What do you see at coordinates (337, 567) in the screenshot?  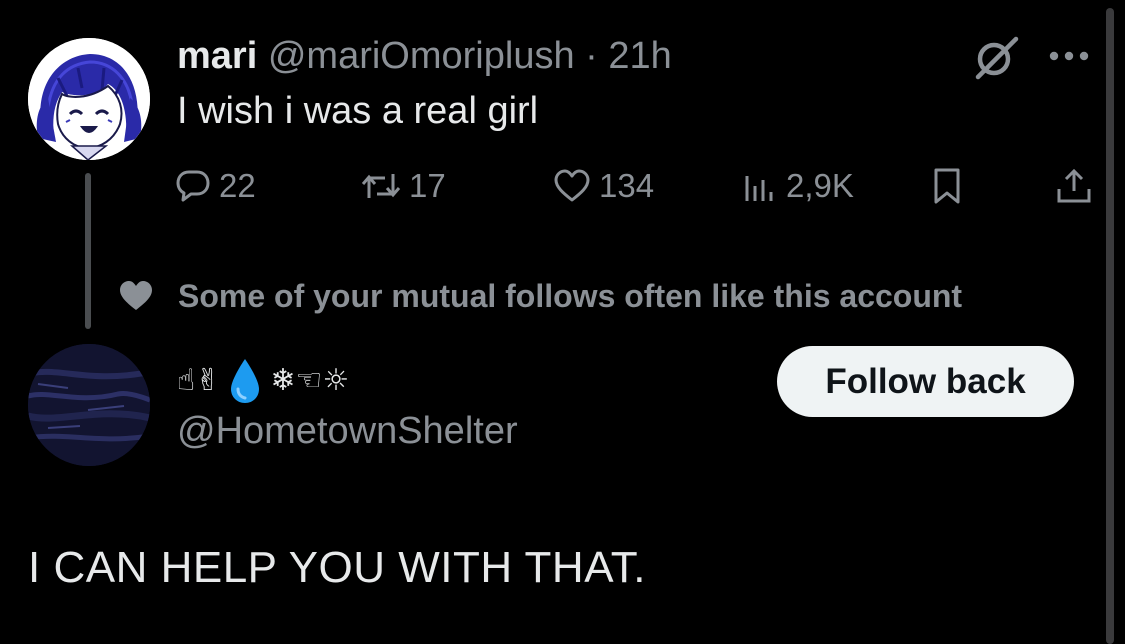 I see `reply-text: I CAN HELP YOU WITH THAT.` at bounding box center [337, 567].